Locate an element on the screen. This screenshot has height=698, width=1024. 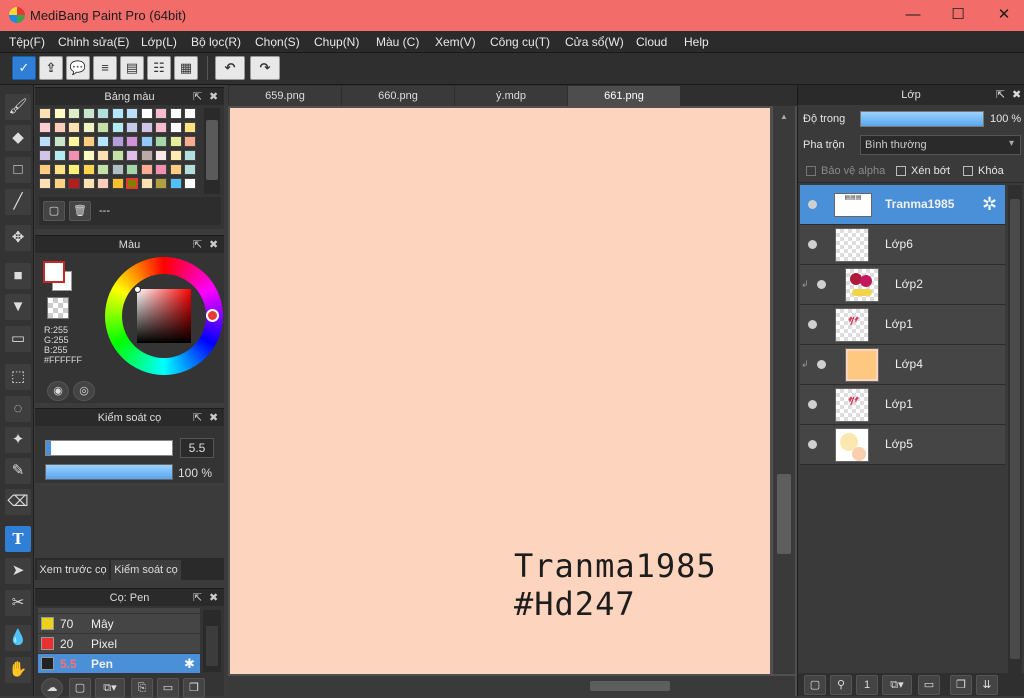
operation-tool-icon: ➤ is located at coordinates (18, 571).